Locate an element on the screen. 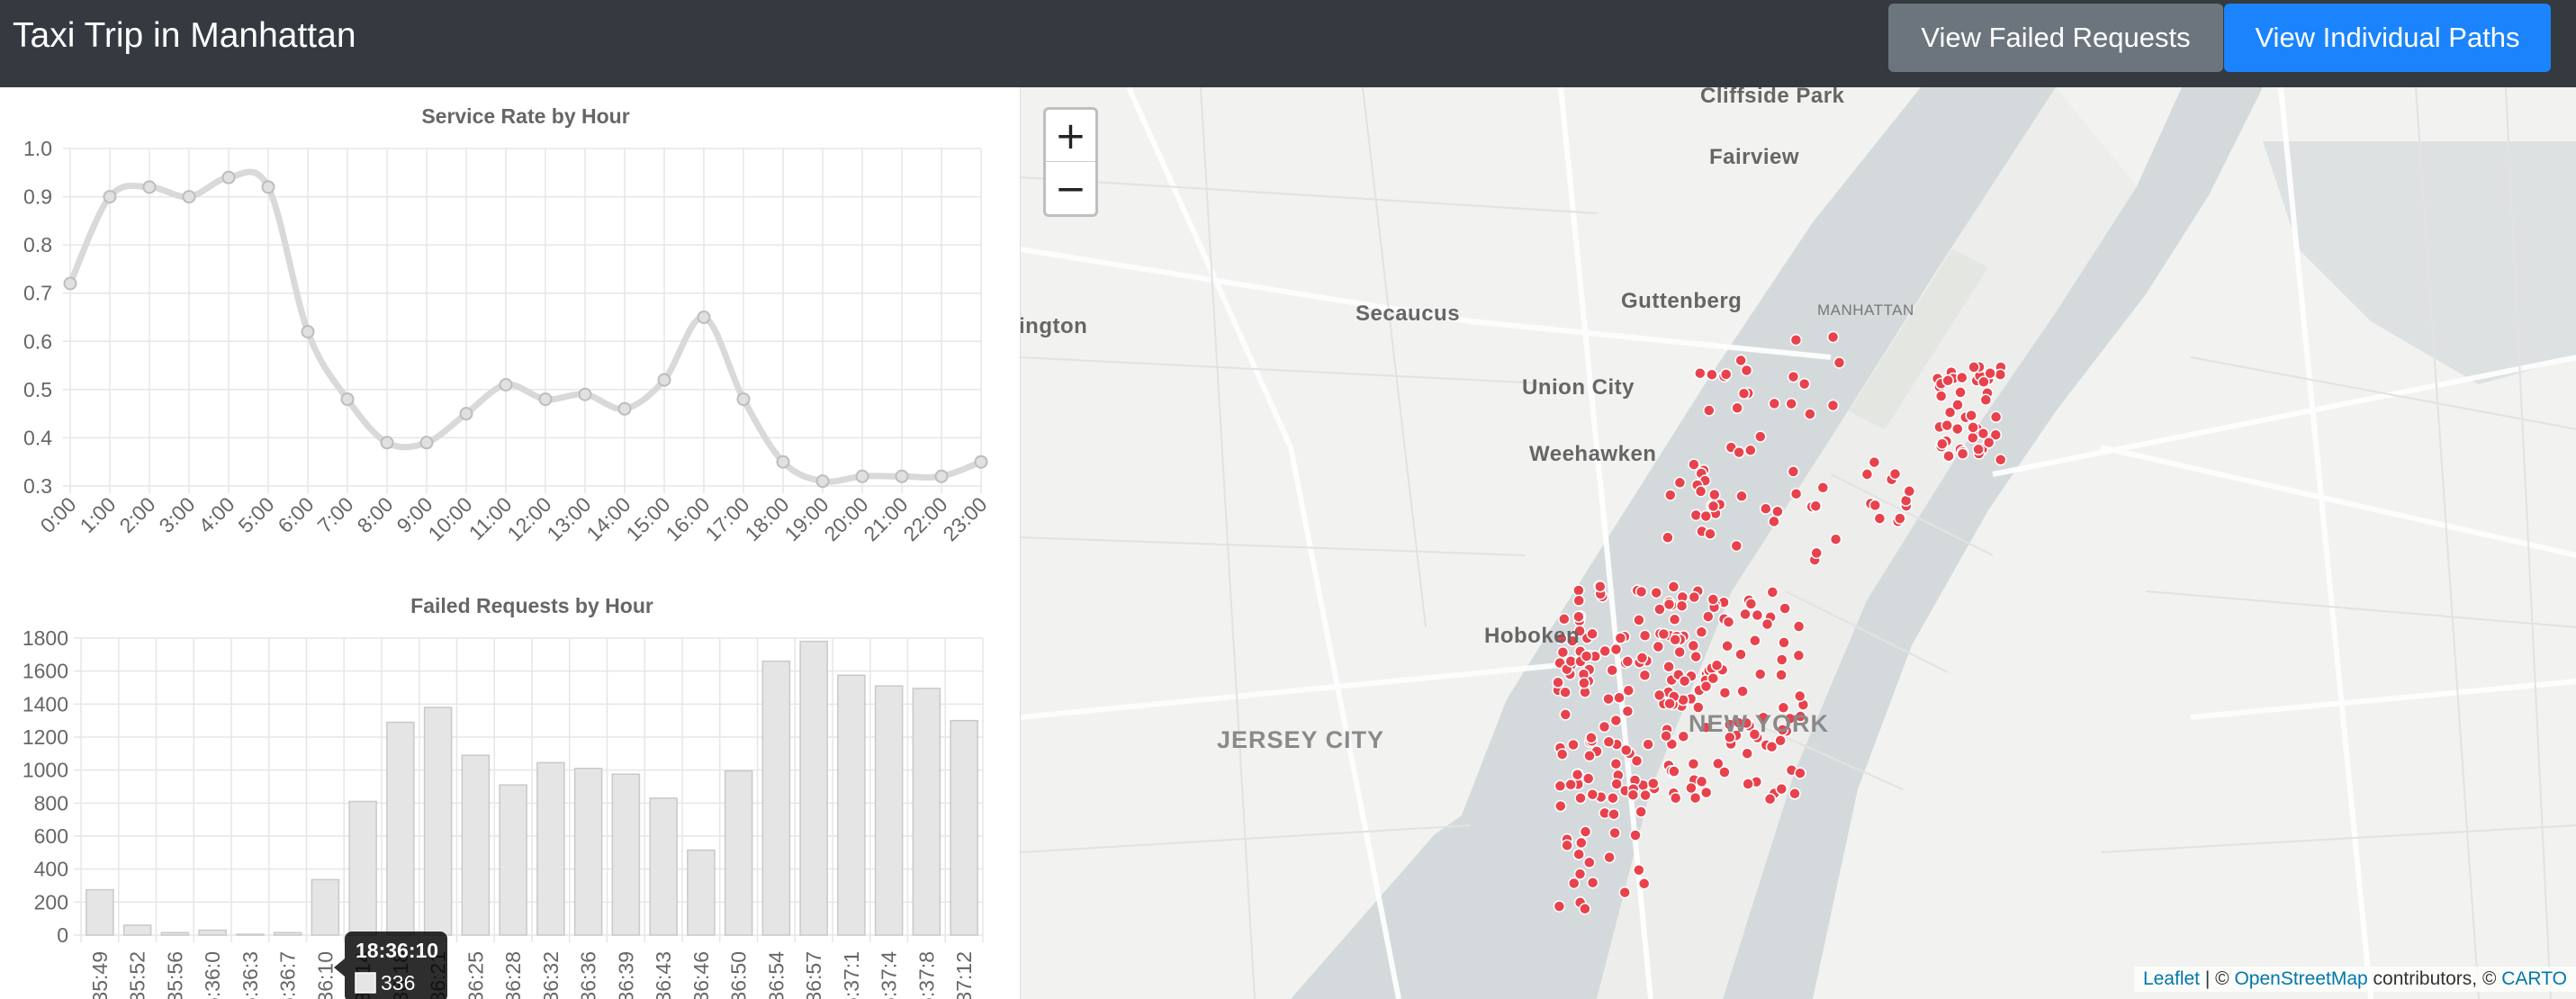  map-label-manhattan: MANHATTAN is located at coordinates (1865, 310).